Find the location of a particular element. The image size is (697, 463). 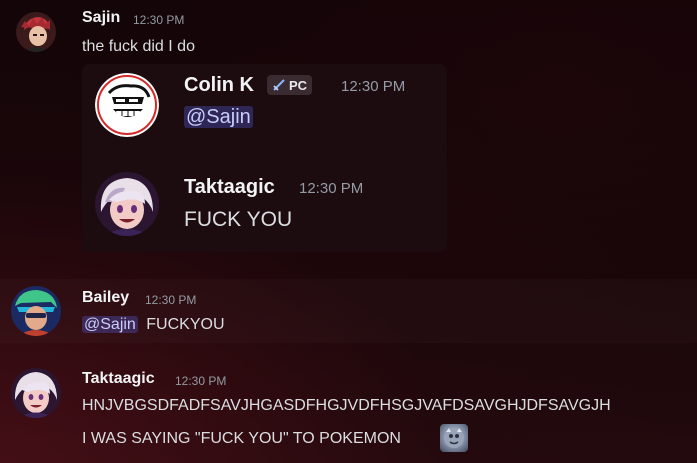

sword-icon is located at coordinates (279, 85).